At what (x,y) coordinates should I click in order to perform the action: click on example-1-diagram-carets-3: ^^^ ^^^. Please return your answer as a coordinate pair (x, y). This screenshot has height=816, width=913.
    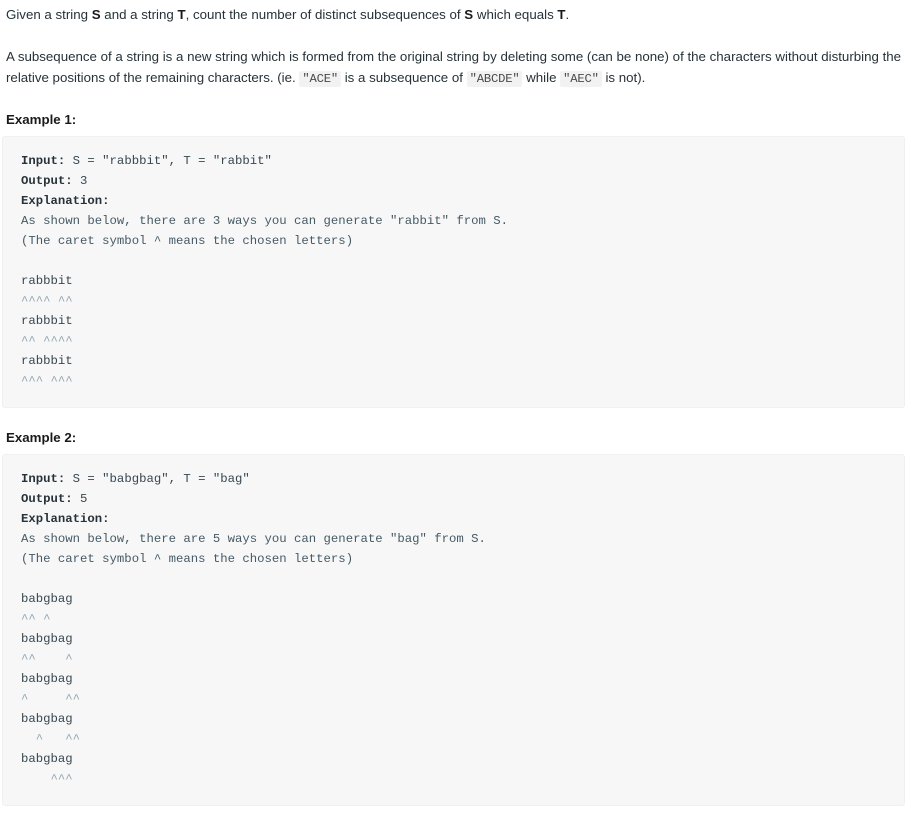
    Looking at the image, I should click on (47, 381).